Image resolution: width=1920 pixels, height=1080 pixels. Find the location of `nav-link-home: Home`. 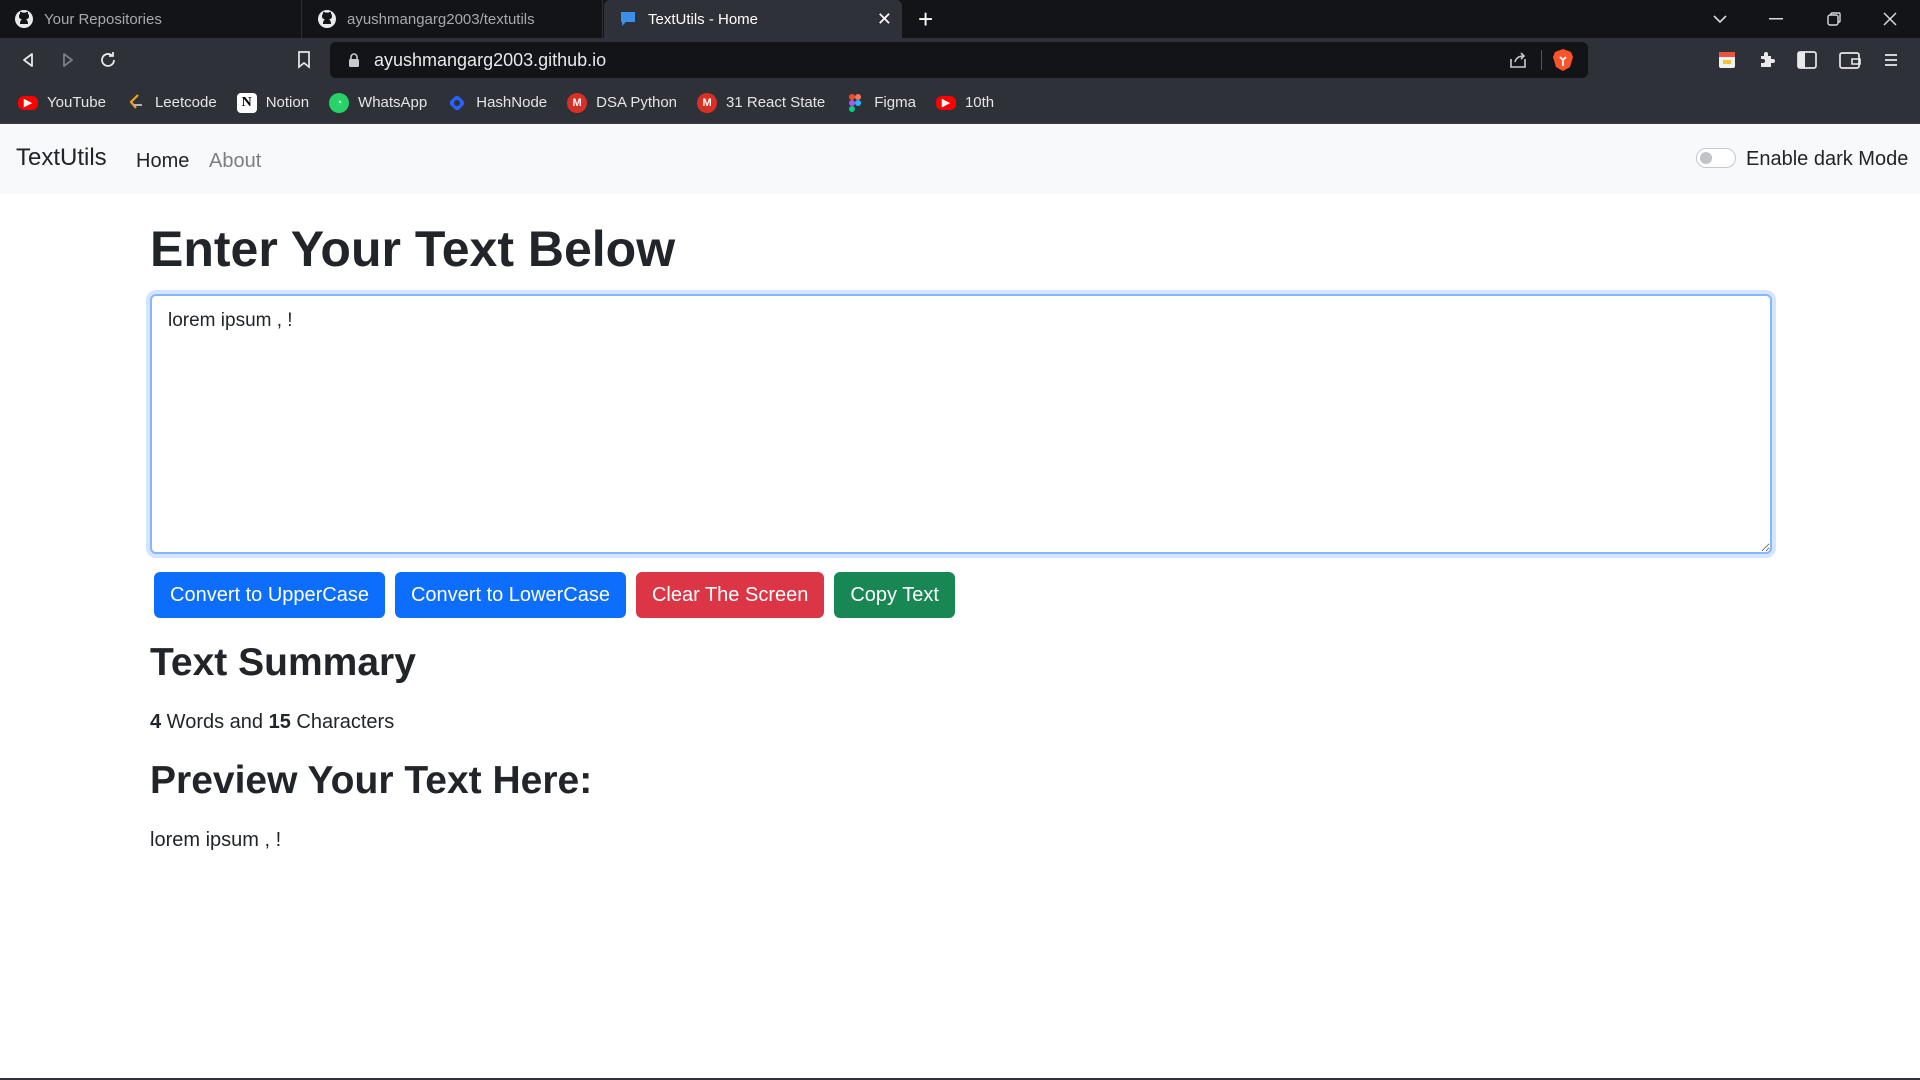

nav-link-home: Home is located at coordinates (162, 161).